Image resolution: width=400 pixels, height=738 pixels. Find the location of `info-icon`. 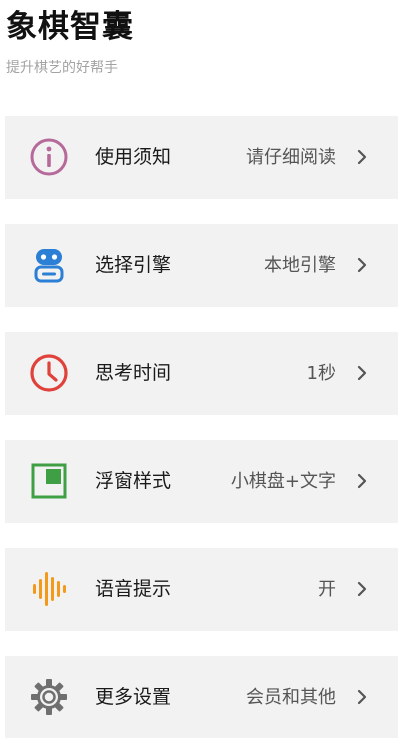

info-icon is located at coordinates (49, 157).